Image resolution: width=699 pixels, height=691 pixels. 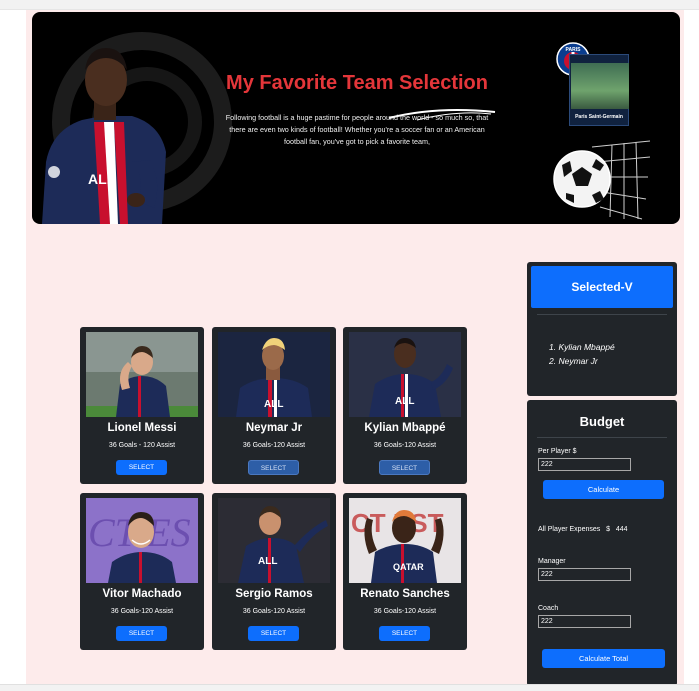 What do you see at coordinates (142, 428) in the screenshot?
I see `player-name: Lionel Messi` at bounding box center [142, 428].